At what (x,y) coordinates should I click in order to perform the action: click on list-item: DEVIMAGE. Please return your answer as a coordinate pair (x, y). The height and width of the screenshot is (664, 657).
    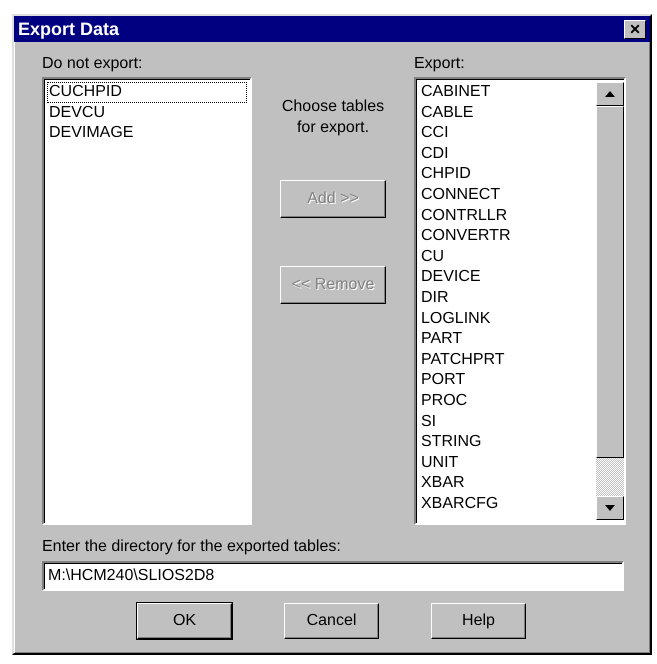
    Looking at the image, I should click on (147, 133).